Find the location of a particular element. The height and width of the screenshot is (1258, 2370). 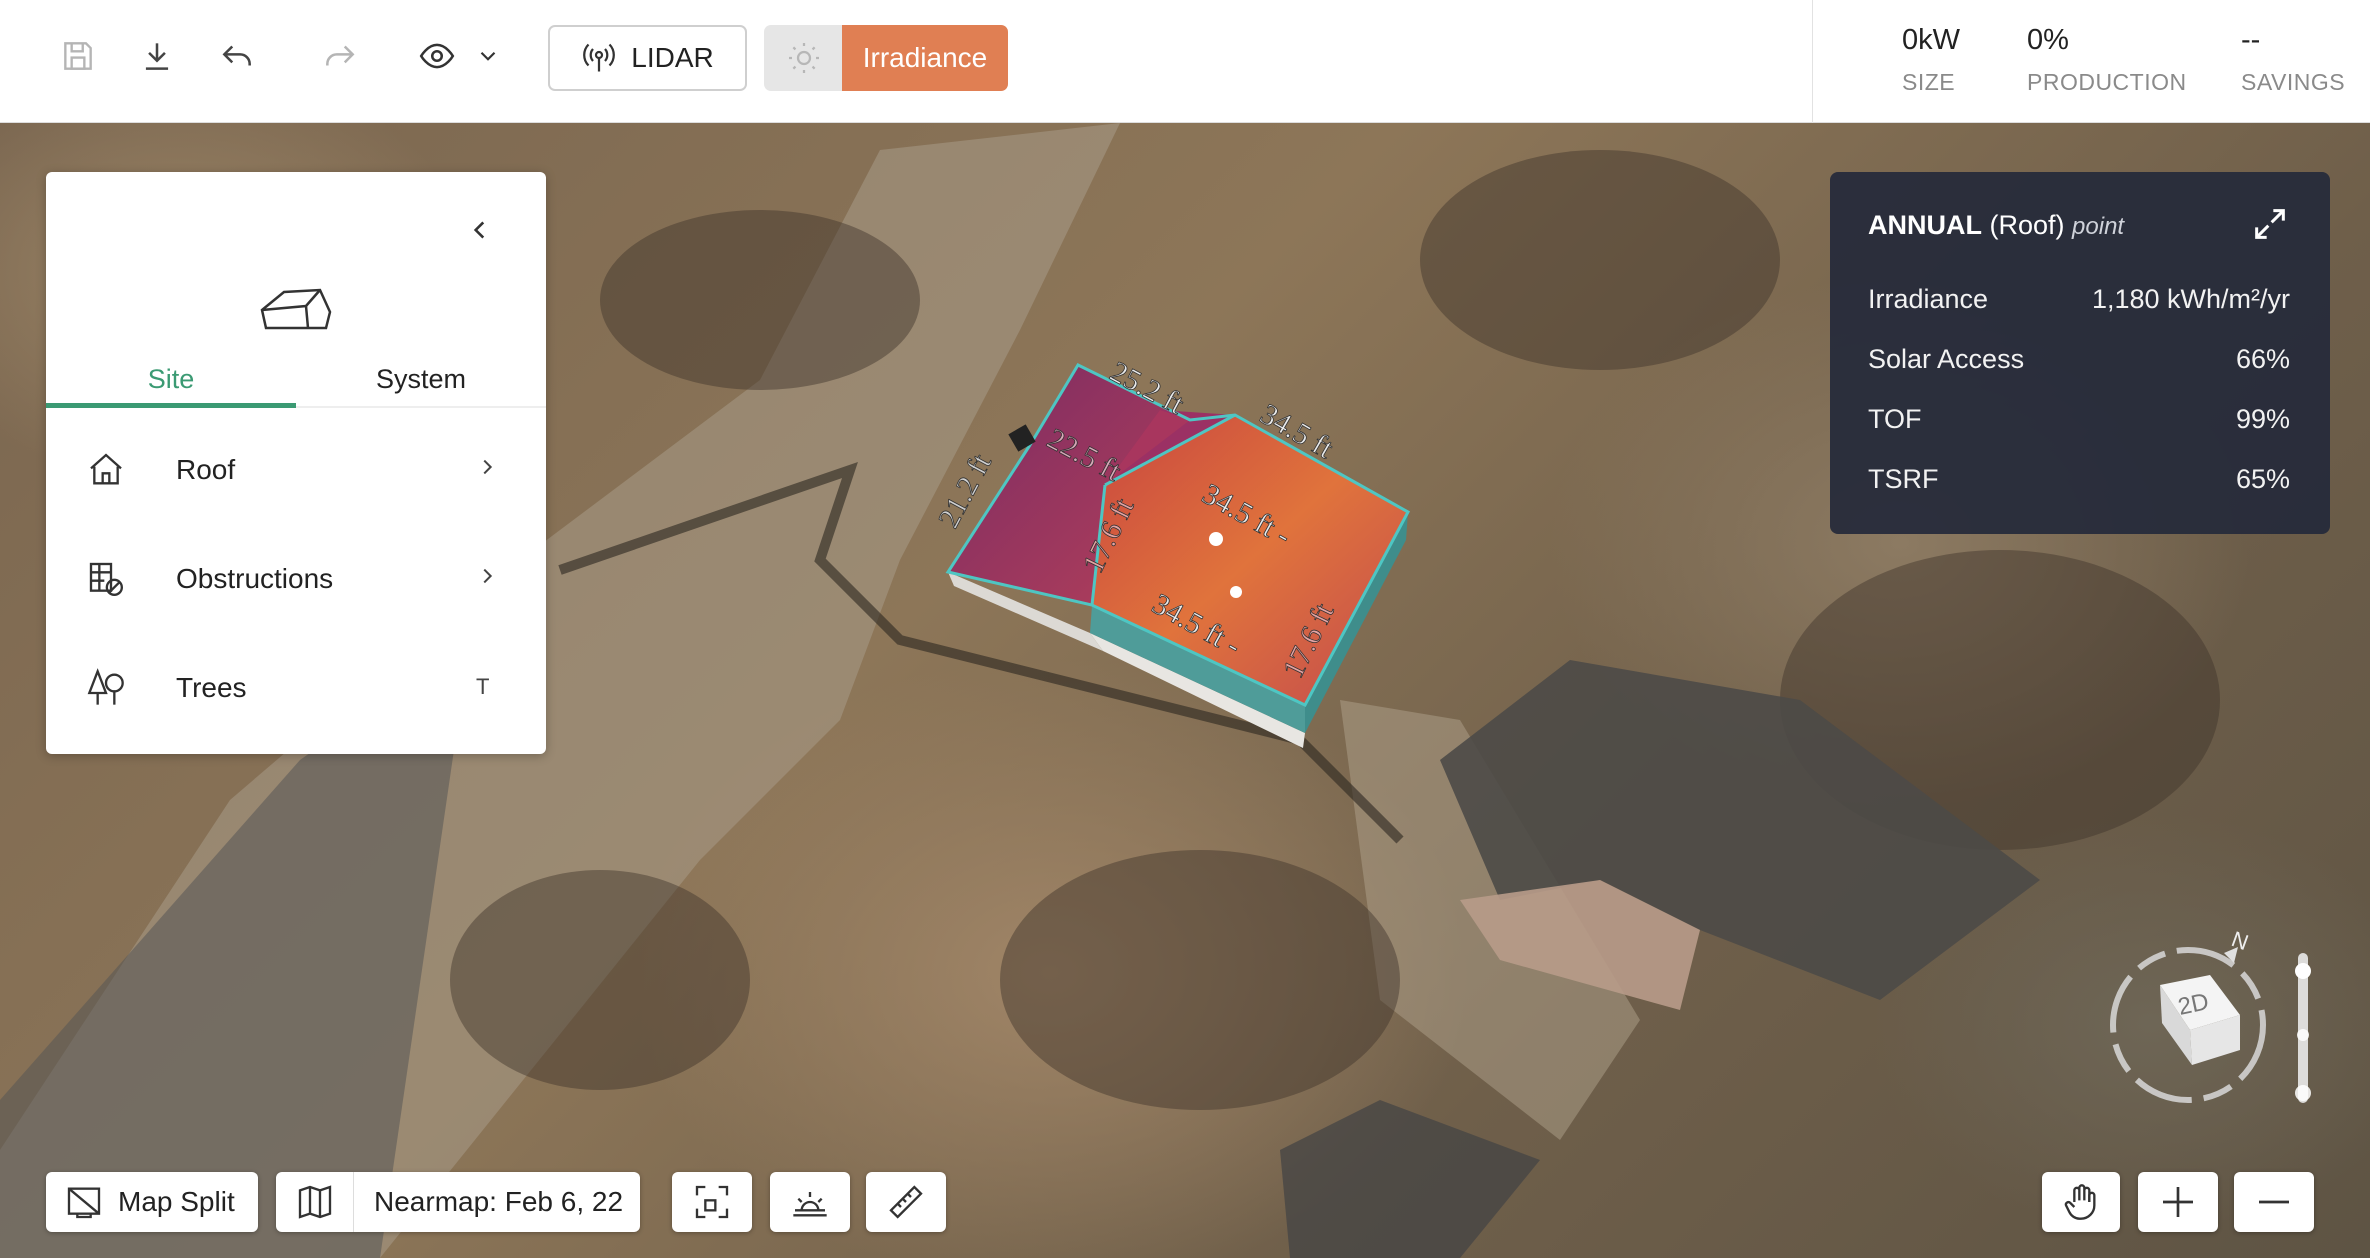

expand-icon is located at coordinates (2270, 224).